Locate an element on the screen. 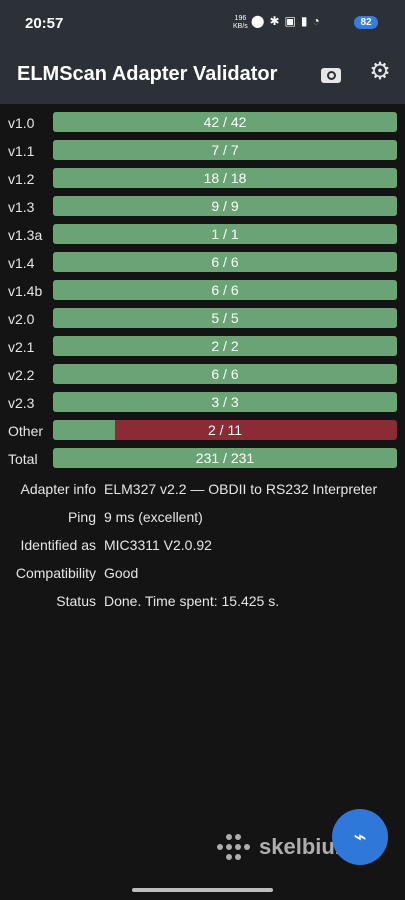  info-key: Status is located at coordinates (76, 601).